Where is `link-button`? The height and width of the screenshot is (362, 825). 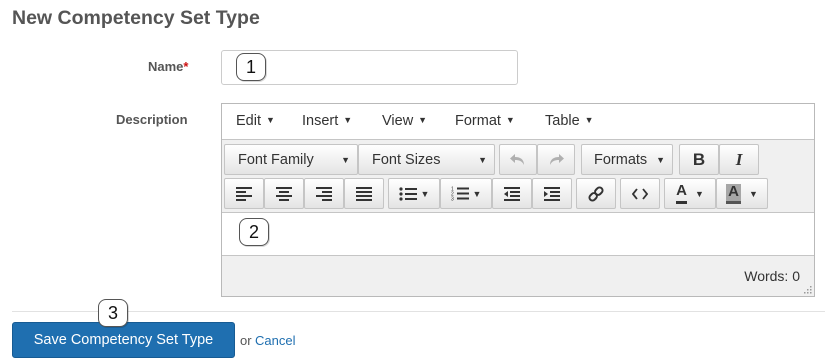
link-button is located at coordinates (596, 193).